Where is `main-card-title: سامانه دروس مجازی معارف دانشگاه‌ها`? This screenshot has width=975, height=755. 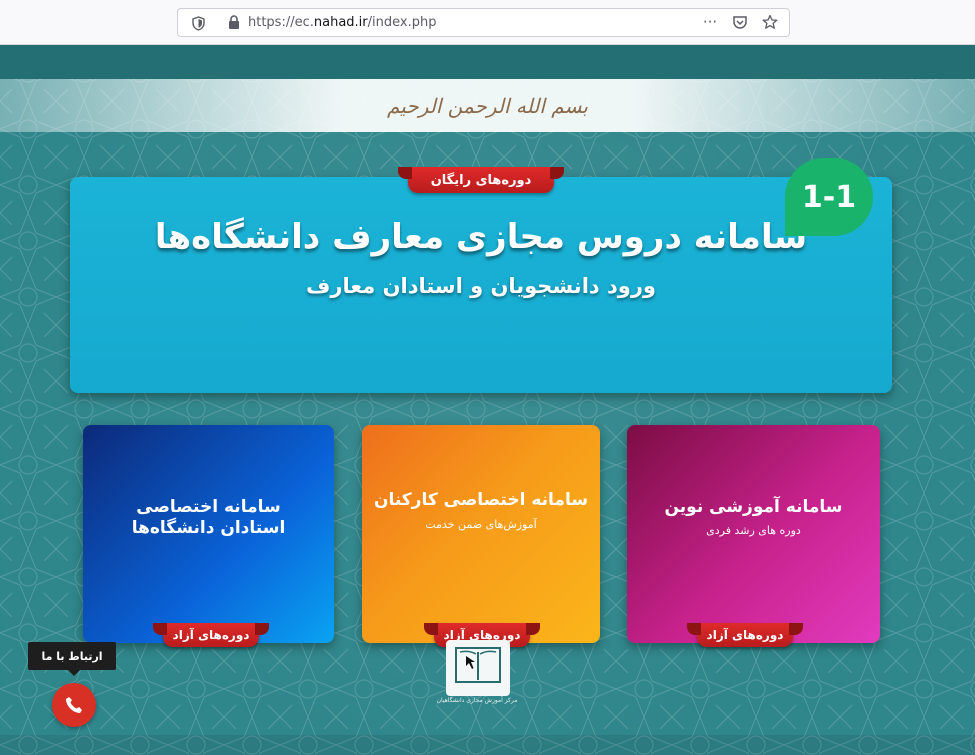
main-card-title: سامانه دروس مجازی معارف دانشگاه‌ها is located at coordinates (481, 237).